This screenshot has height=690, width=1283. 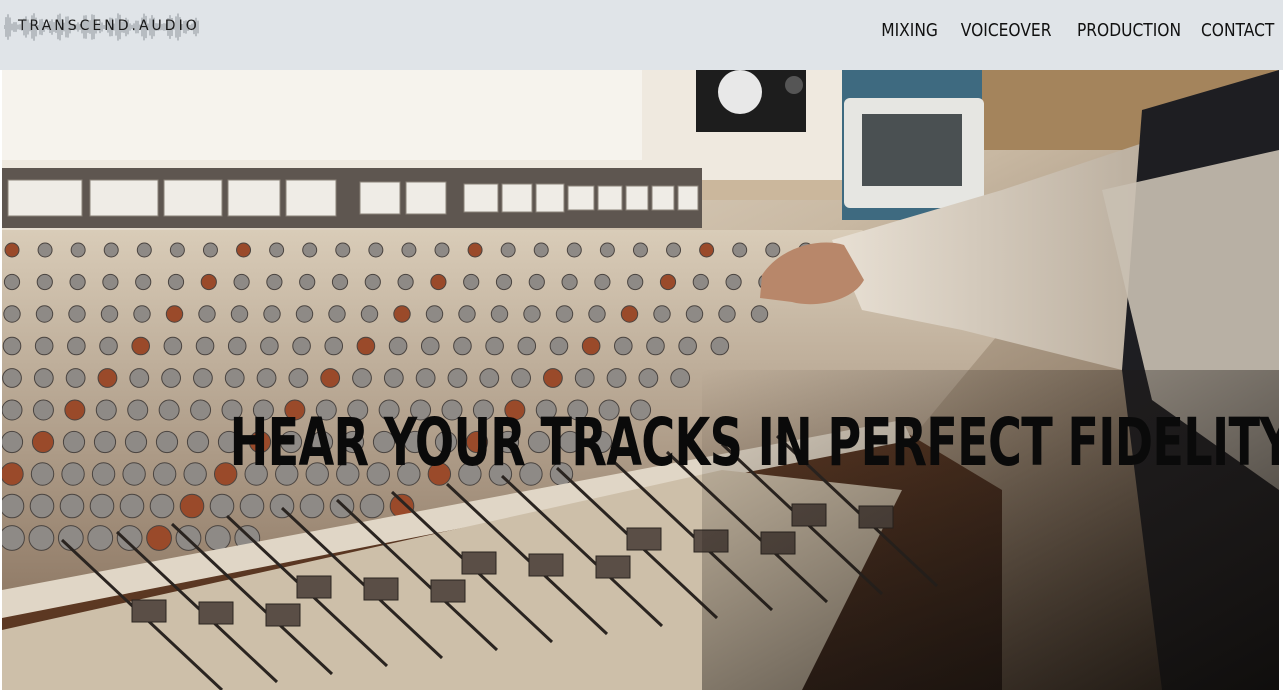 I want to click on nav-link-voiceover: VOICEOVER, so click(x=1006, y=30).